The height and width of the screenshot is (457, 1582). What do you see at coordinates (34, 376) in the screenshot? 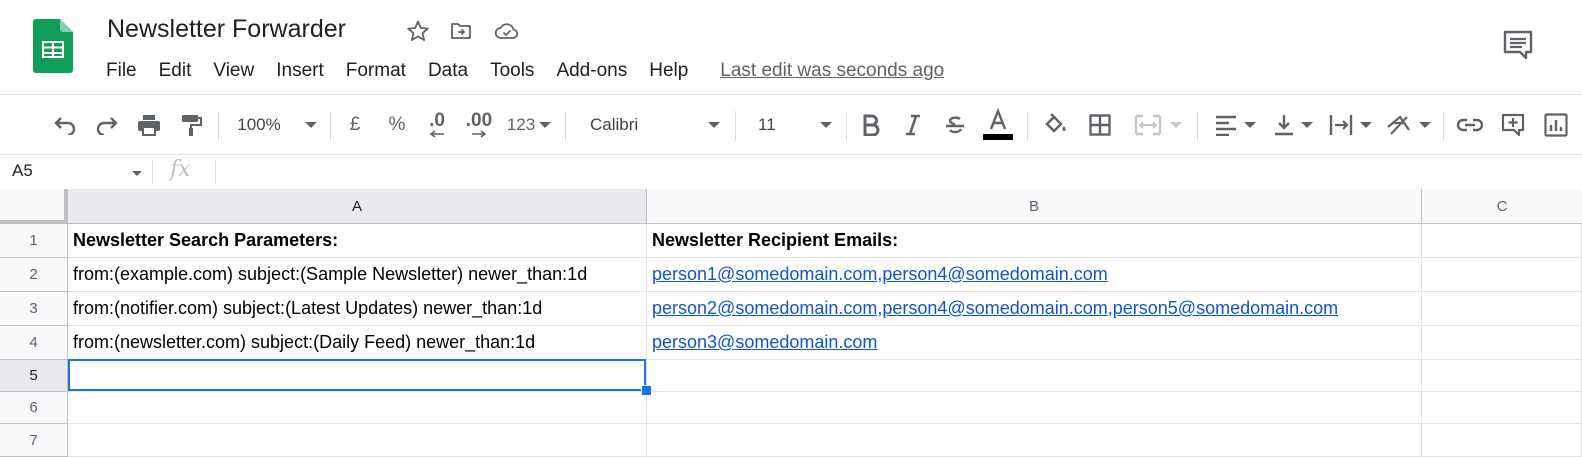
I see `row-header: 5` at bounding box center [34, 376].